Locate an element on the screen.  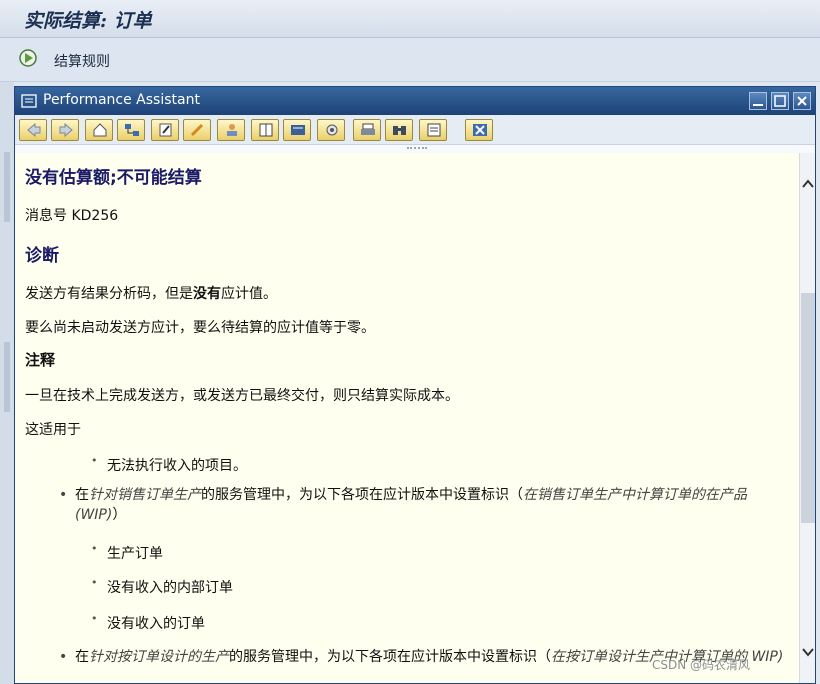
edit-button is located at coordinates (165, 130).